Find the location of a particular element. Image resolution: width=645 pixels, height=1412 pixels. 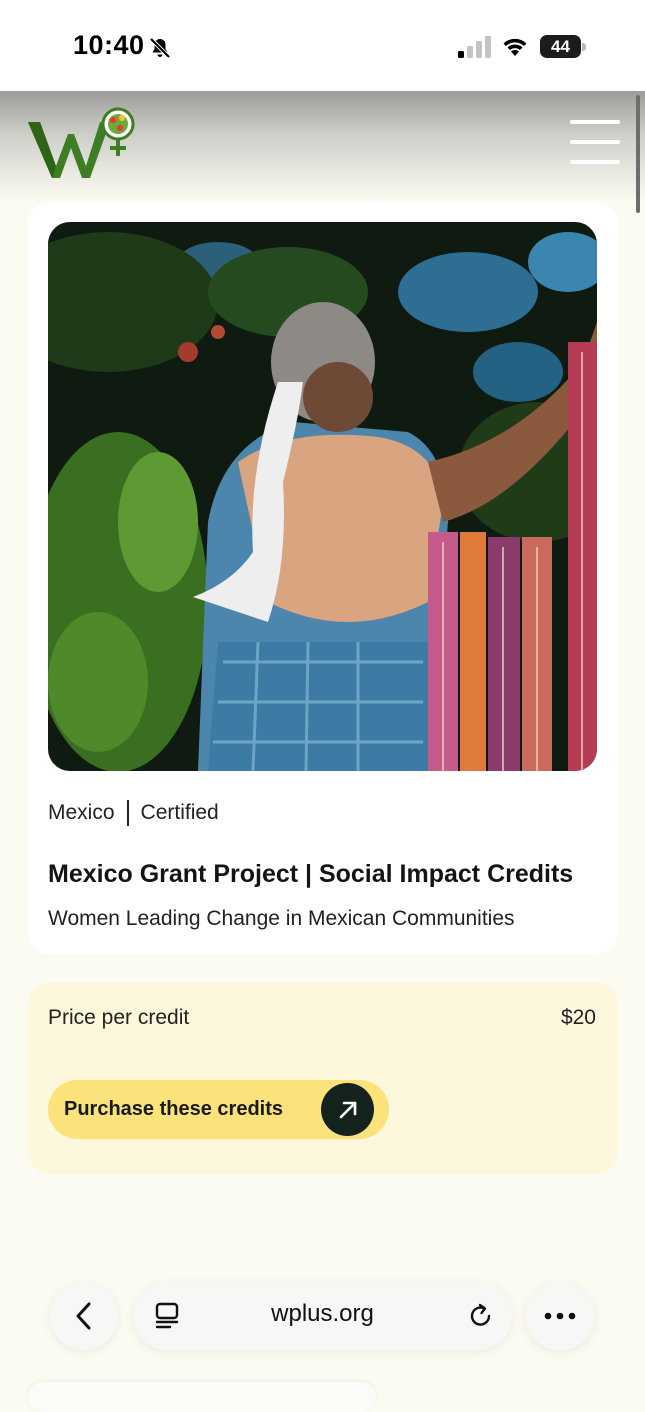

project-status: Certified is located at coordinates (179, 812).